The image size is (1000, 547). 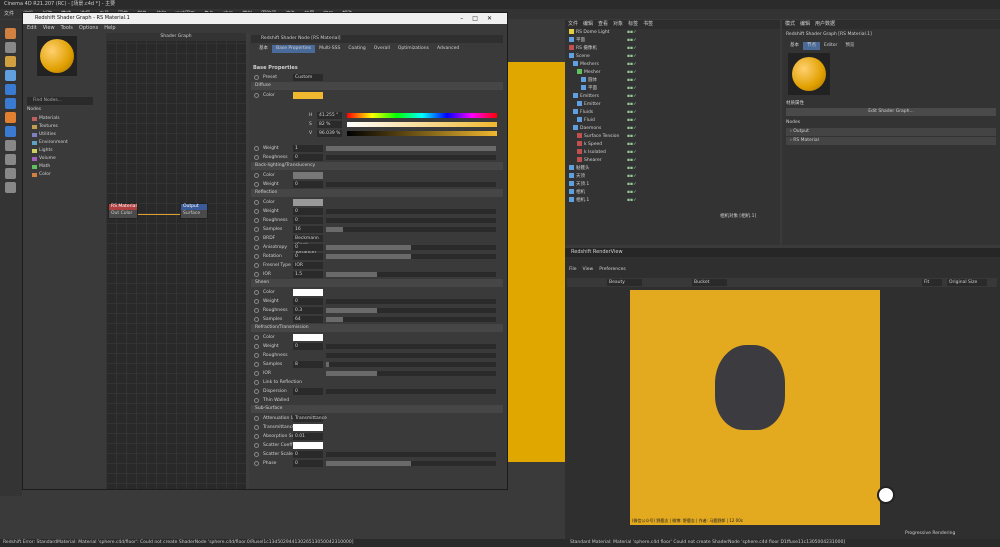 I want to click on property-value-field: 0.3, so click(x=308, y=310).